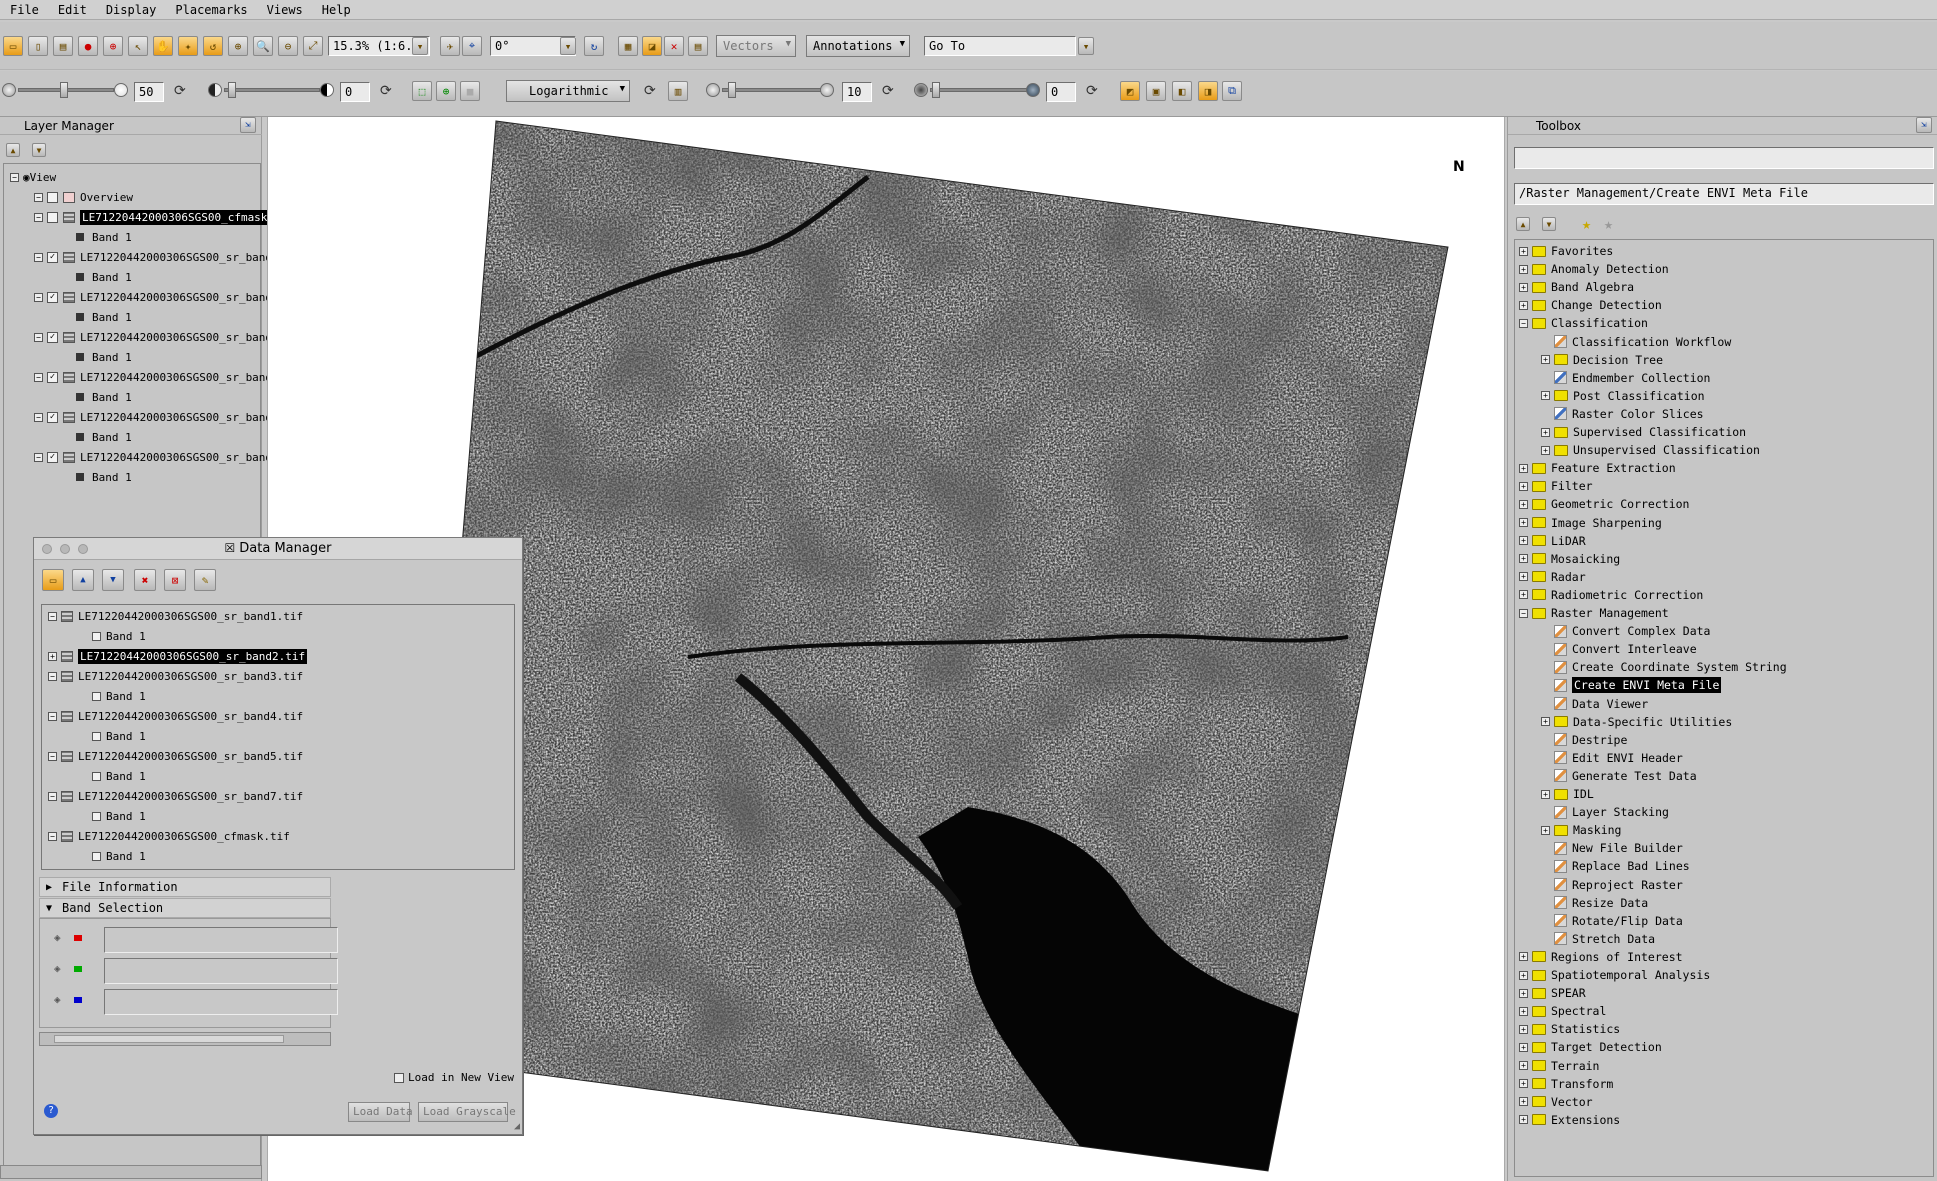 The height and width of the screenshot is (1181, 1937). I want to click on goto-dropdown-arrow: ▾, so click(1086, 46).